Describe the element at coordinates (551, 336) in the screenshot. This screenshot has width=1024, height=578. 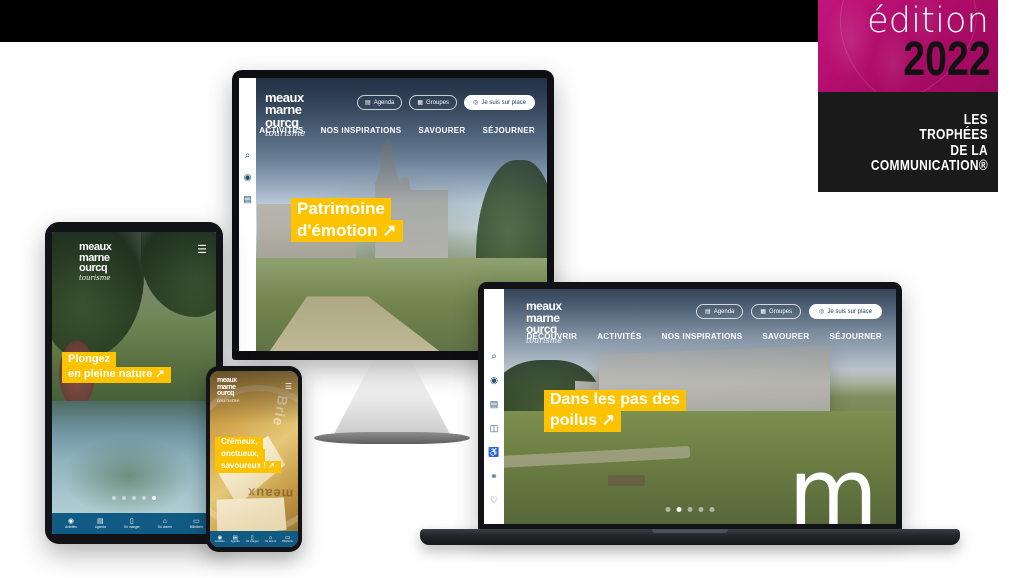
I see `nav-item-decouvrir: DÉCOUVRIR` at that location.